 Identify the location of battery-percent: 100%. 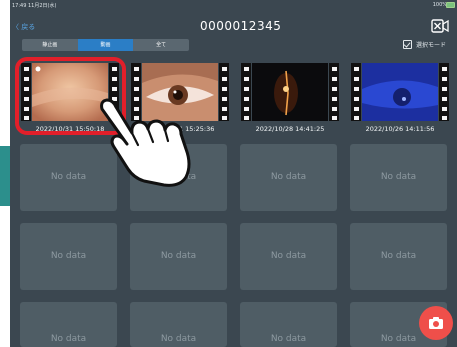
(439, 5).